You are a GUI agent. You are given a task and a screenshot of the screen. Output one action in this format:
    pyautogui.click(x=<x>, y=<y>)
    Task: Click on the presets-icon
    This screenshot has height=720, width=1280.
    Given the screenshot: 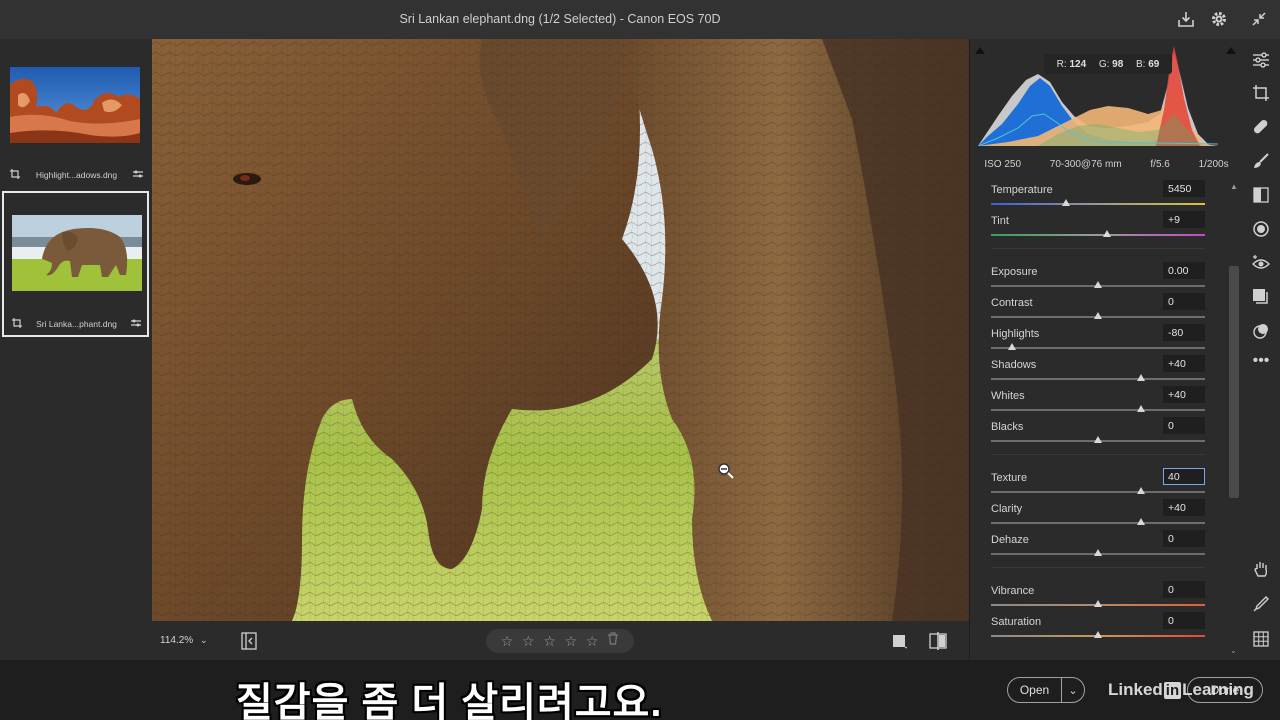 What is the action you would take?
    pyautogui.click(x=1261, y=331)
    